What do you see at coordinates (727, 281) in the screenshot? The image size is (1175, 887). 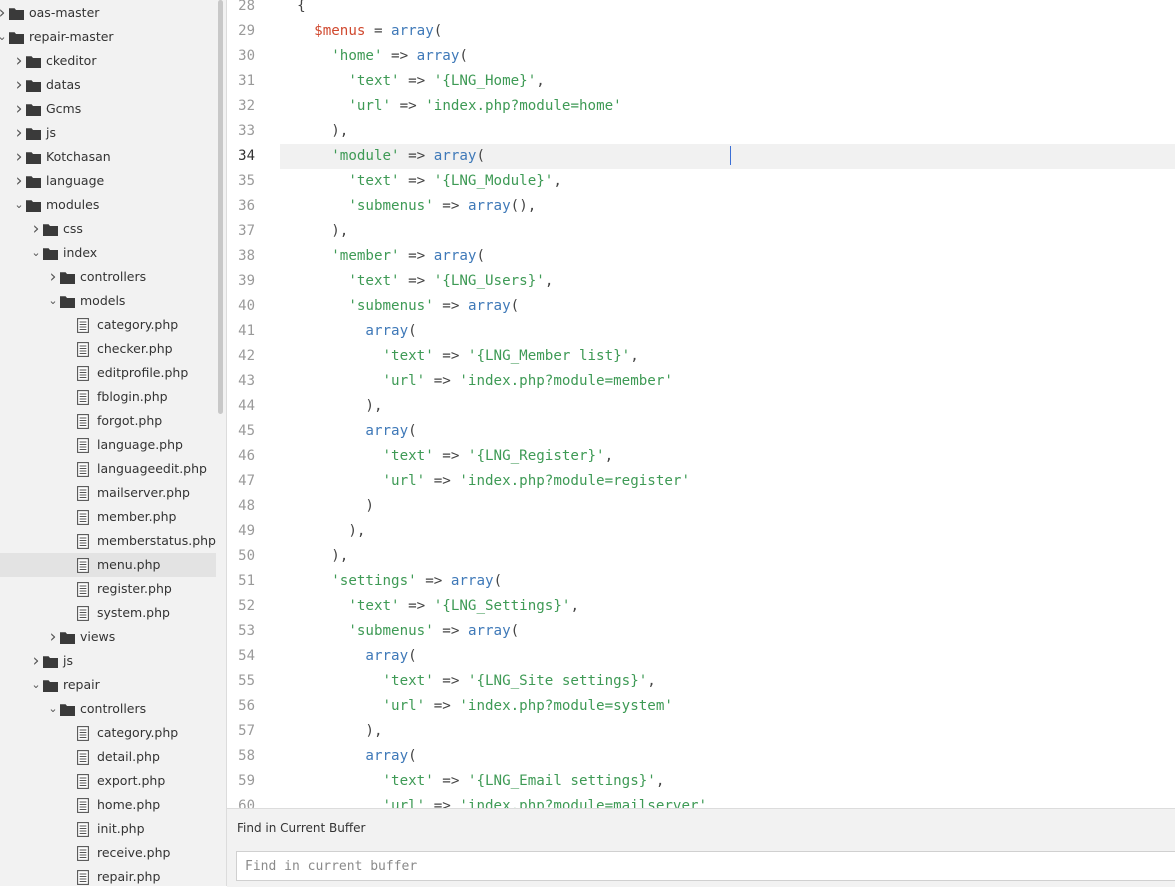 I see `code-line: 'text' => '{LNG_Users}',` at bounding box center [727, 281].